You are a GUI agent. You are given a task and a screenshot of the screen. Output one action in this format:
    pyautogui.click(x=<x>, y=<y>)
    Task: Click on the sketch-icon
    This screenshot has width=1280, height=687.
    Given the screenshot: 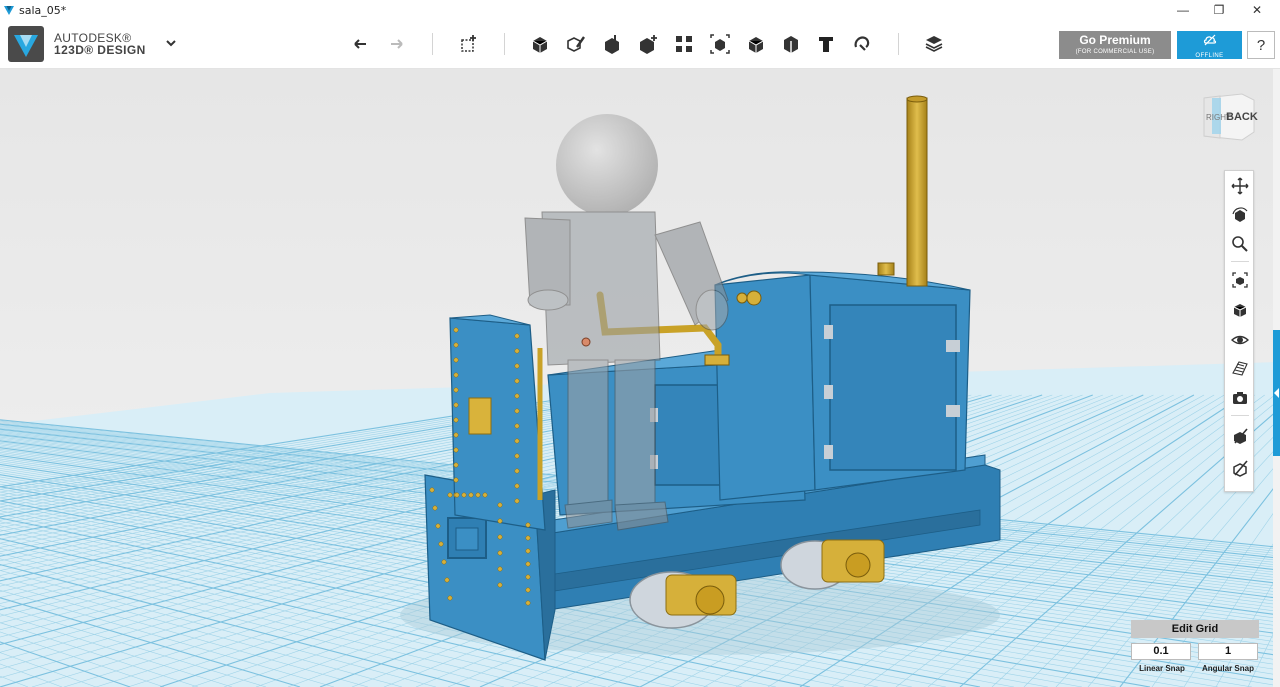 What is the action you would take?
    pyautogui.click(x=576, y=44)
    